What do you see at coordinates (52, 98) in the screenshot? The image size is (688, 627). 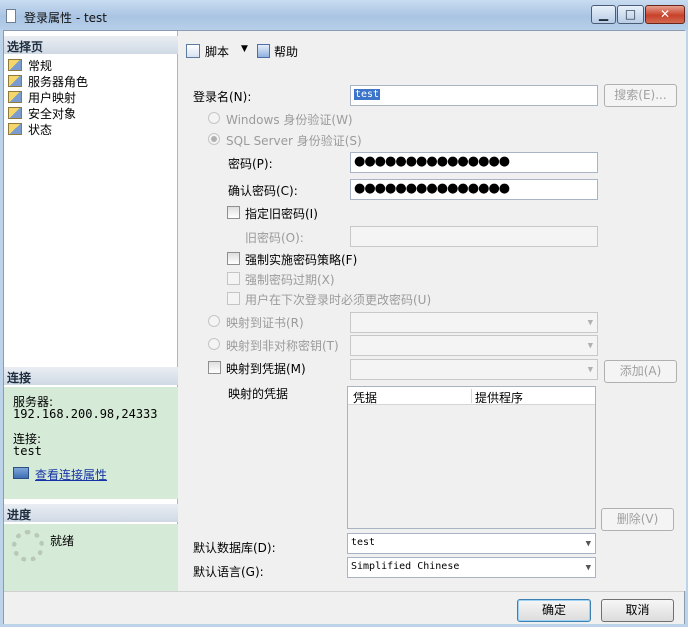 I see `page-item-label: 用户映射` at bounding box center [52, 98].